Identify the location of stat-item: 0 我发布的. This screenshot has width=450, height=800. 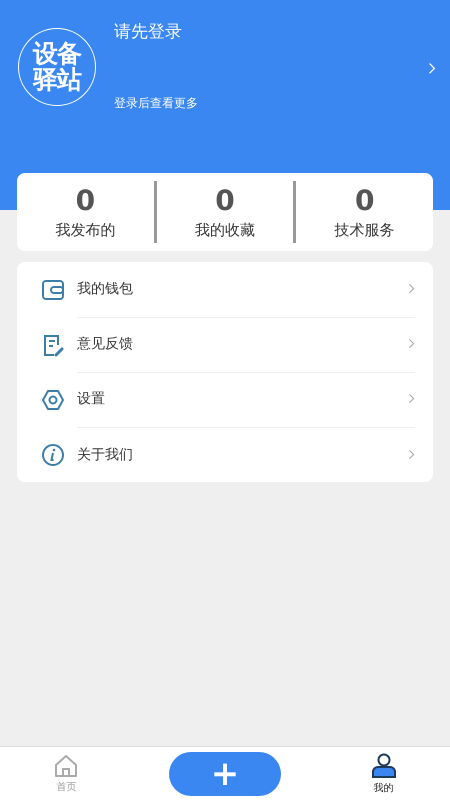
(85, 212).